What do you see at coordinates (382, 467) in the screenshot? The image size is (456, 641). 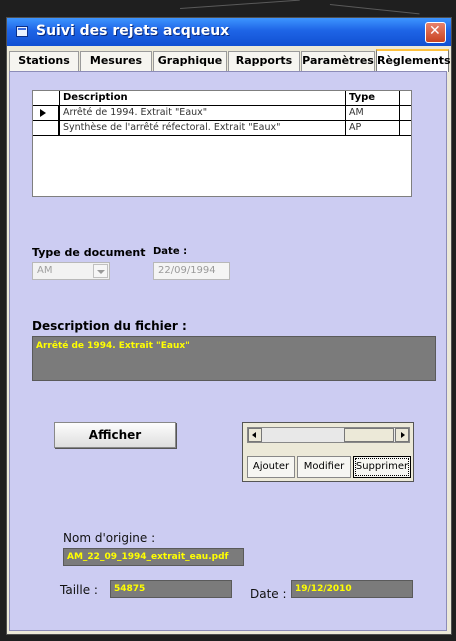 I see `supprimer-button: Supprimer` at bounding box center [382, 467].